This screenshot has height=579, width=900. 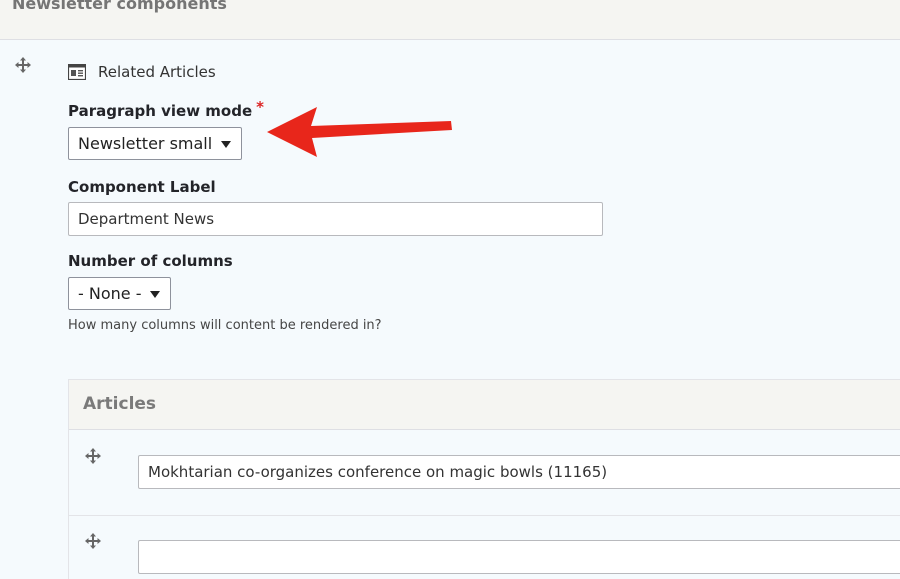 I want to click on articles-header: Articles, so click(x=484, y=405).